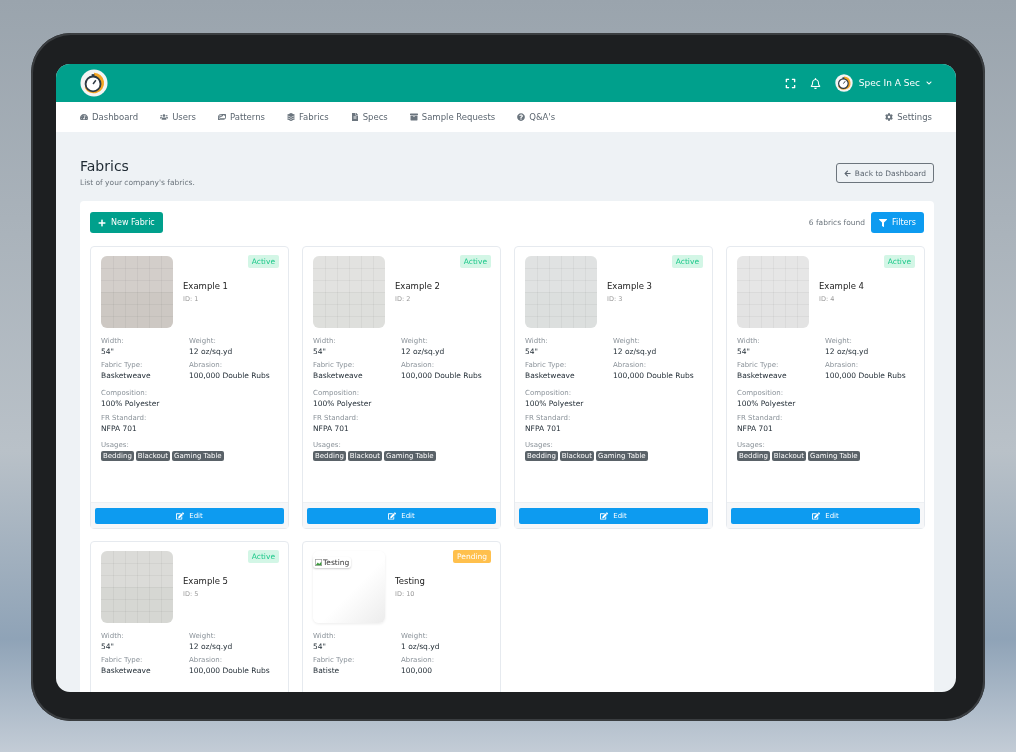 The height and width of the screenshot is (752, 1016). Describe the element at coordinates (307, 117) in the screenshot. I see `nav-link: Fabrics` at that location.